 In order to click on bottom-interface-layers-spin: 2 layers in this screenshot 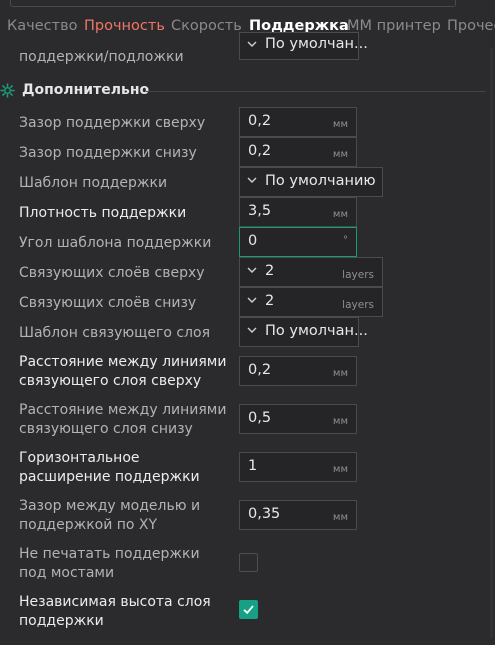, I will do `click(311, 302)`.